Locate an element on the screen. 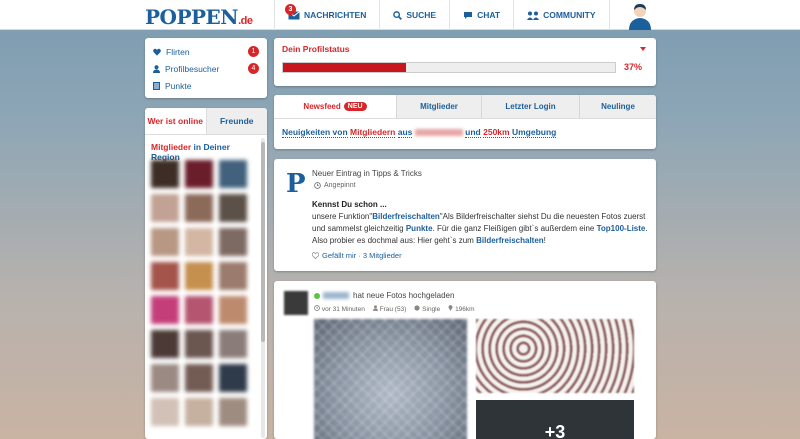 This screenshot has width=800, height=439. quick-links-panel: Flirten 1 Profilbesucher 4 Punkte is located at coordinates (206, 68).